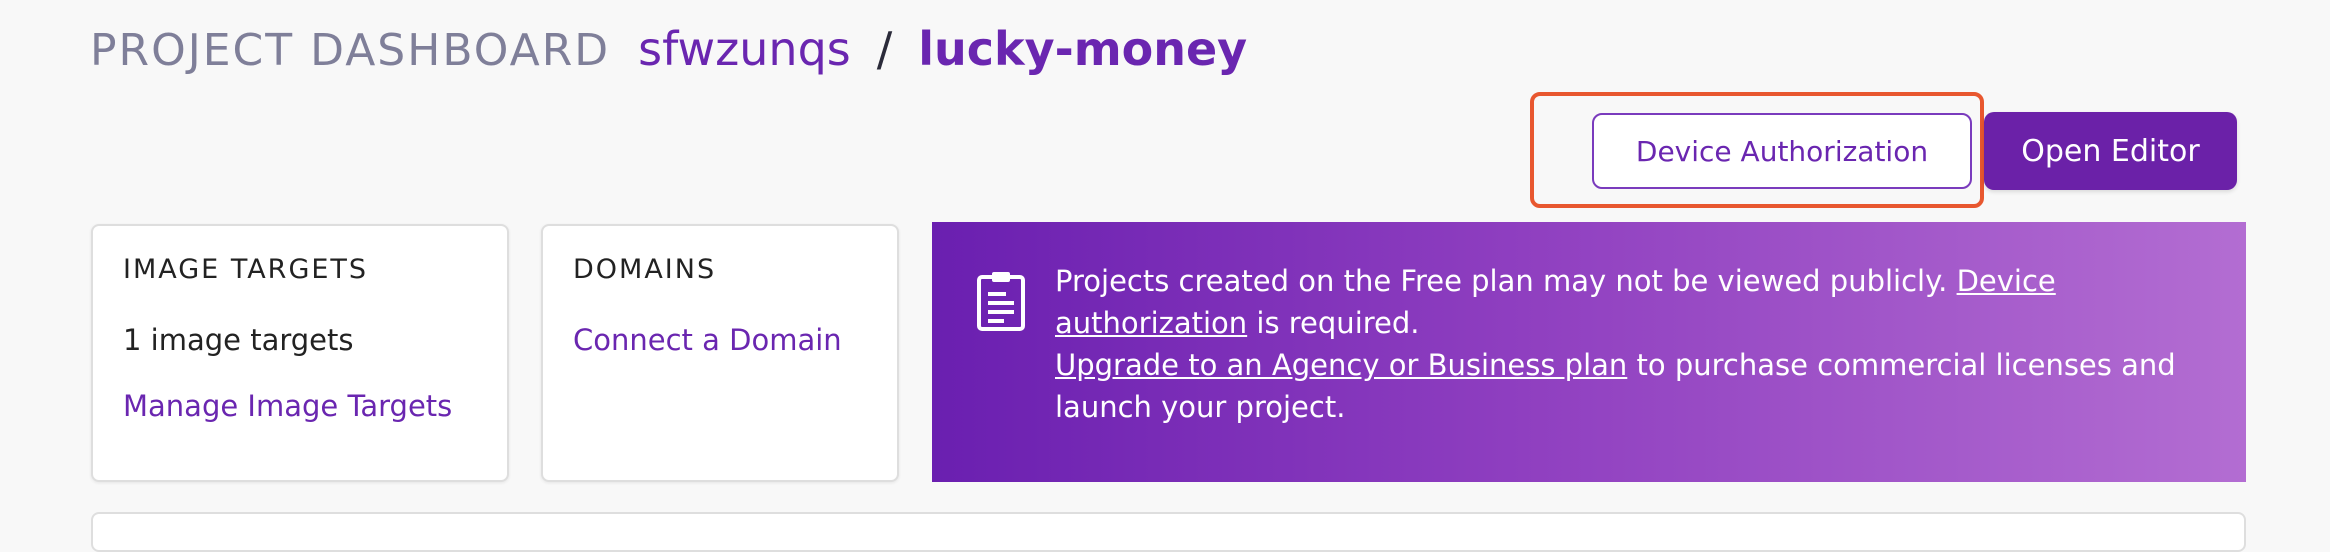  I want to click on manage-image-targets-link: Manage Image Targets, so click(300, 406).